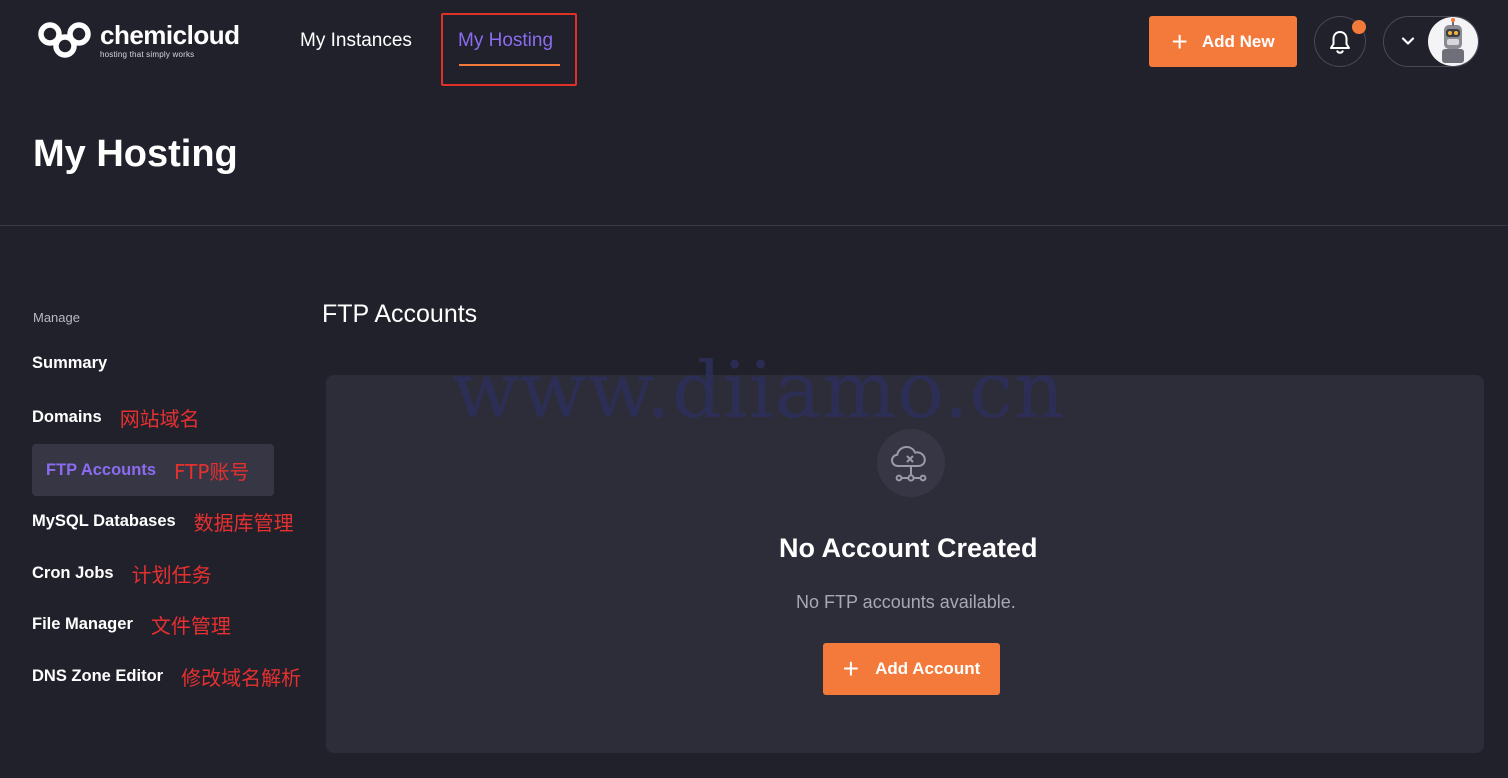 This screenshot has width=1508, height=778. I want to click on bell-icon, so click(1340, 42).